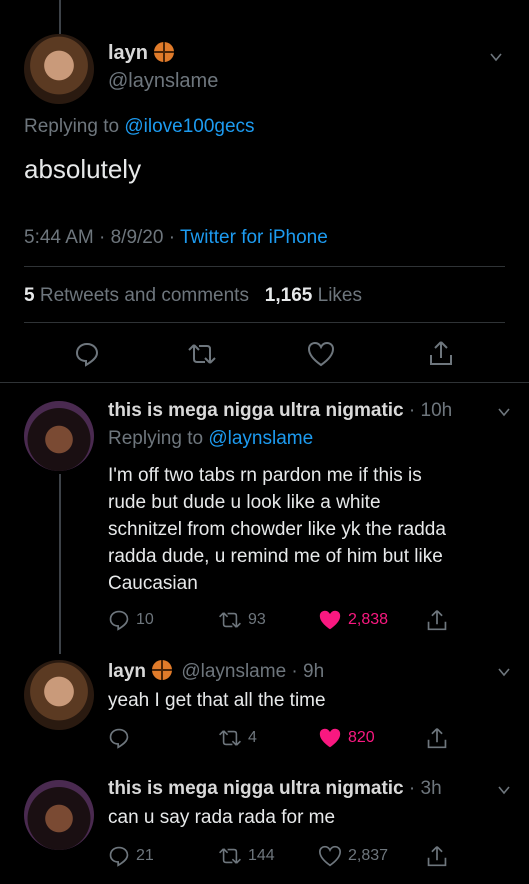  What do you see at coordinates (368, 619) in the screenshot?
I see `like-count: 2,838` at bounding box center [368, 619].